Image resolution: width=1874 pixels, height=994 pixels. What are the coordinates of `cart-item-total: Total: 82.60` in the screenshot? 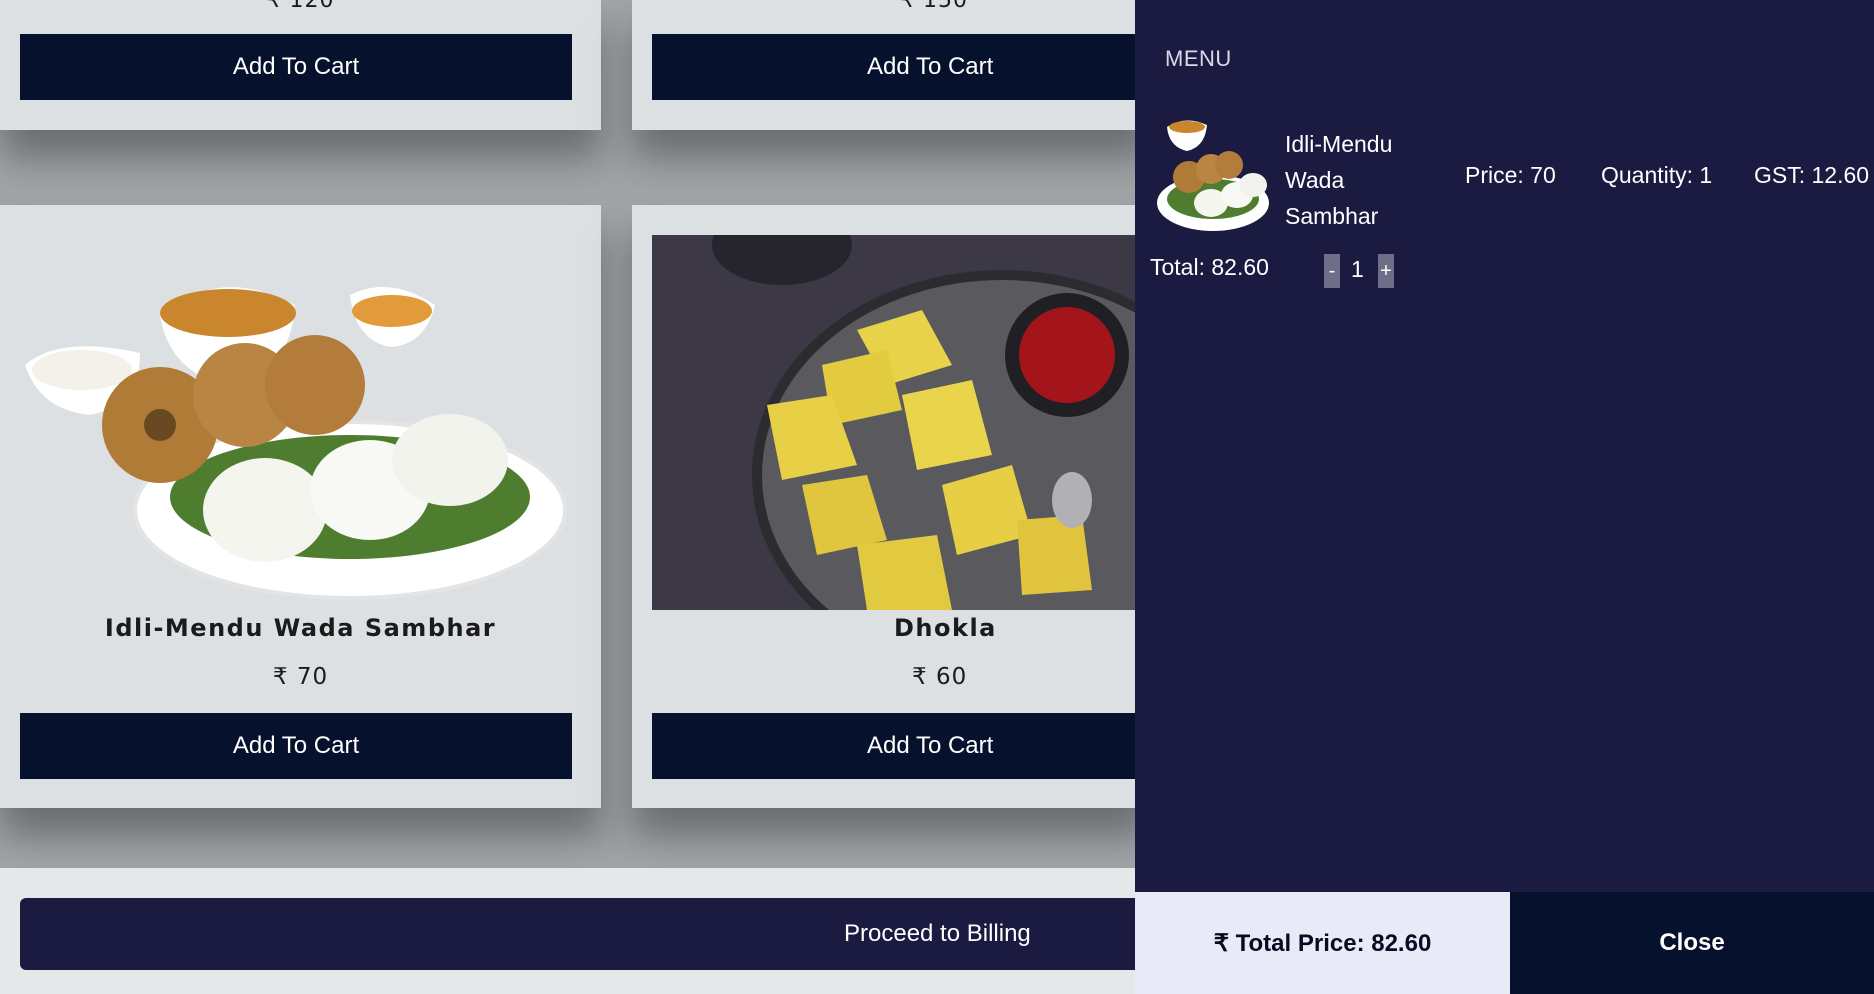 It's located at (1209, 267).